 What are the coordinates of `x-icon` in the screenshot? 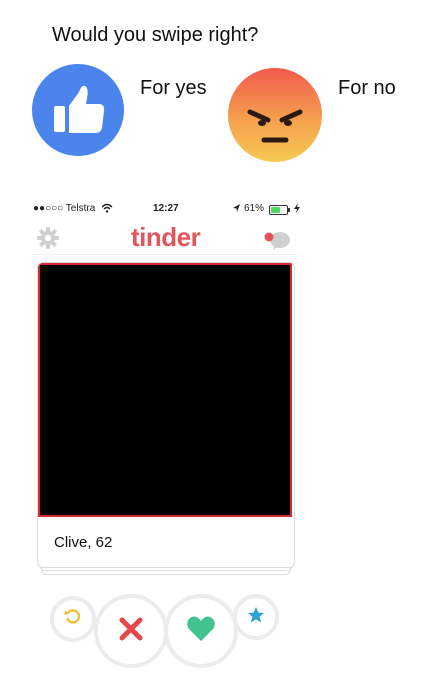 It's located at (131, 631).